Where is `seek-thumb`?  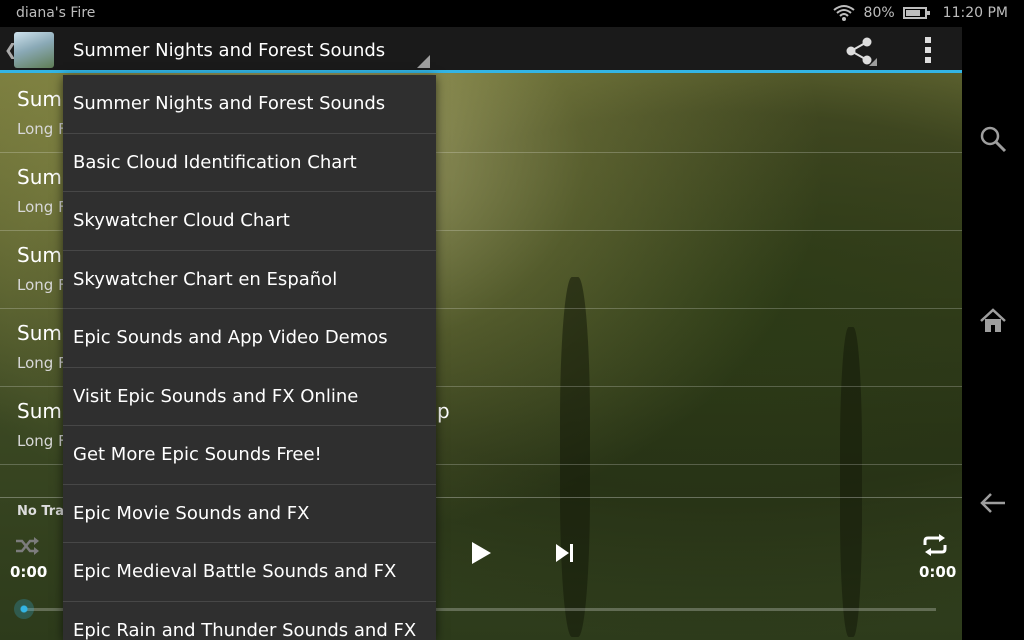
seek-thumb is located at coordinates (24, 609).